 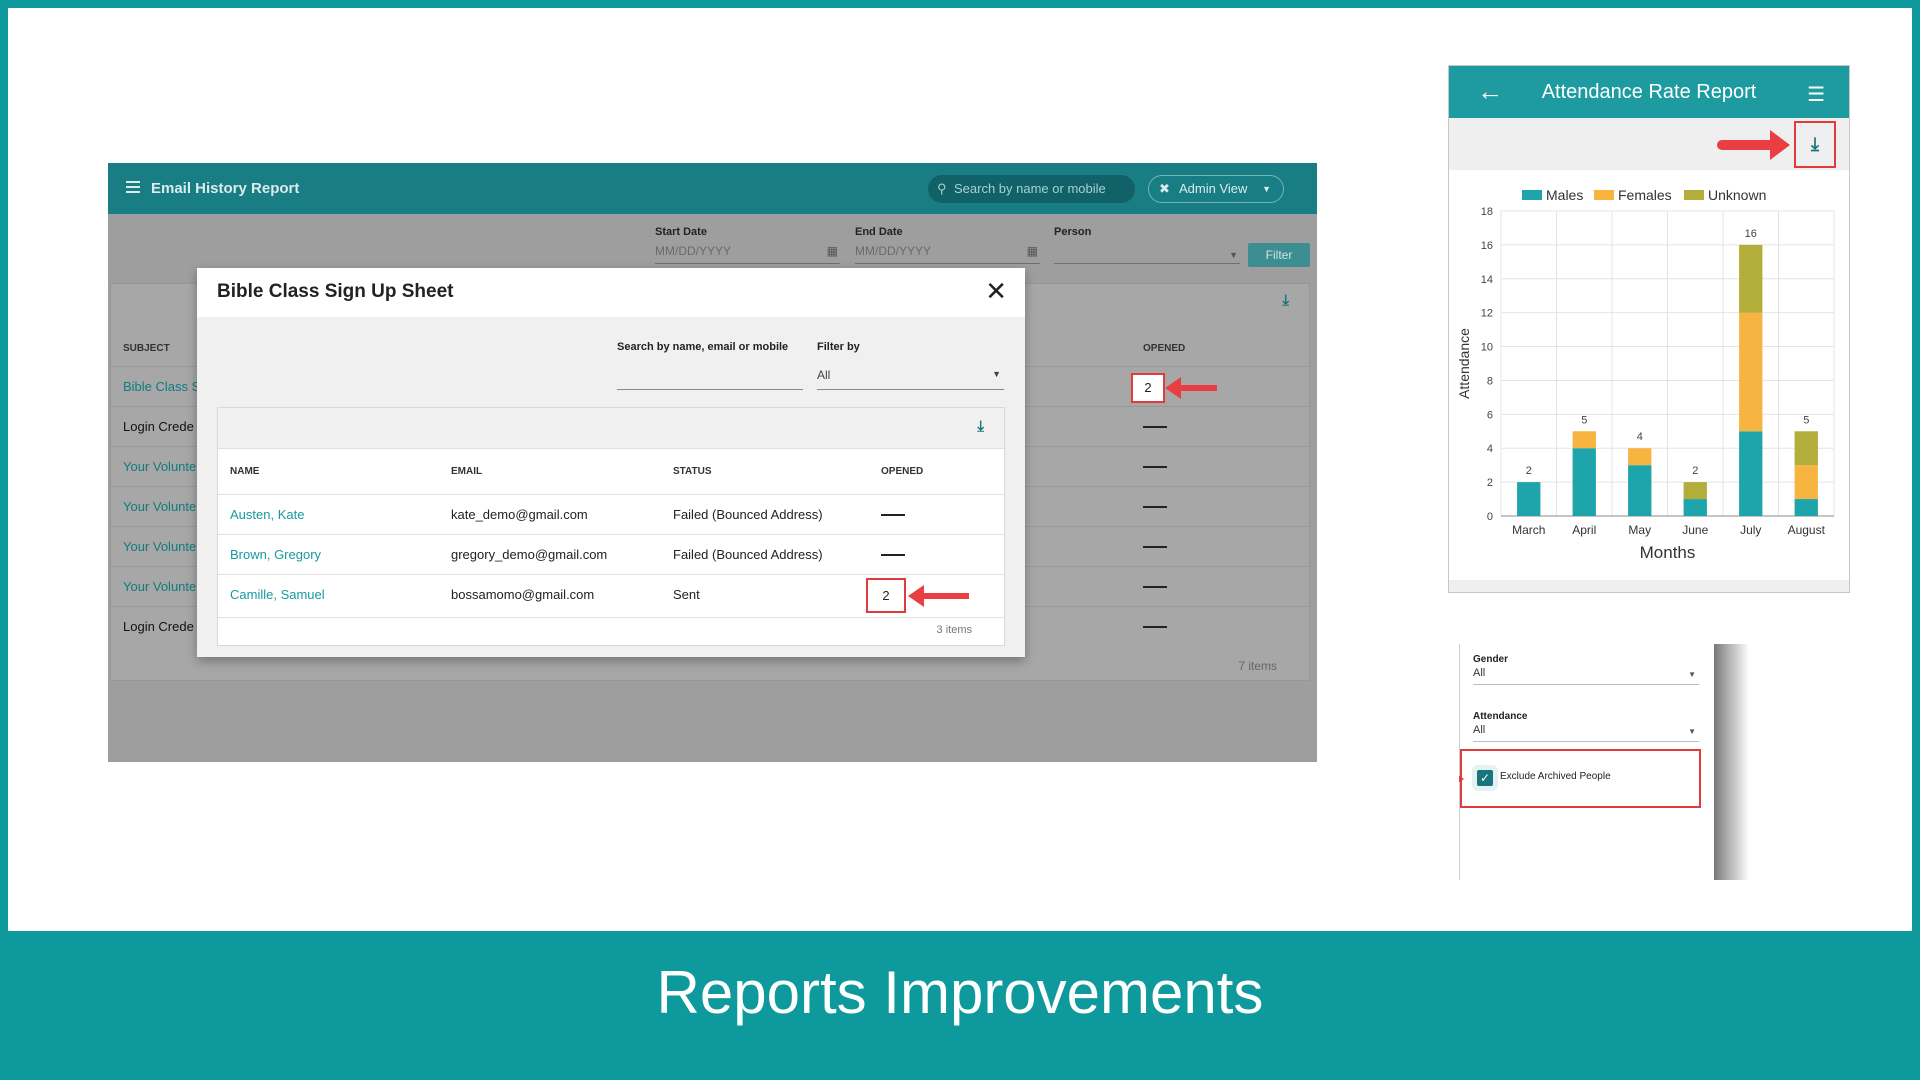 I want to click on bar-total-label: 2, so click(x=1529, y=471).